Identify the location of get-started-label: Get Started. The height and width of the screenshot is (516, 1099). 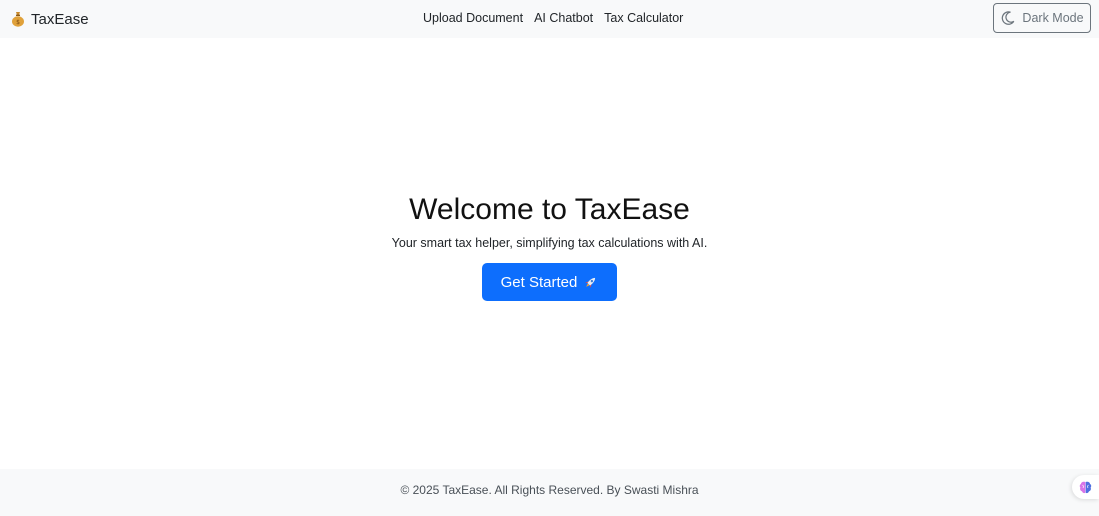
(539, 282).